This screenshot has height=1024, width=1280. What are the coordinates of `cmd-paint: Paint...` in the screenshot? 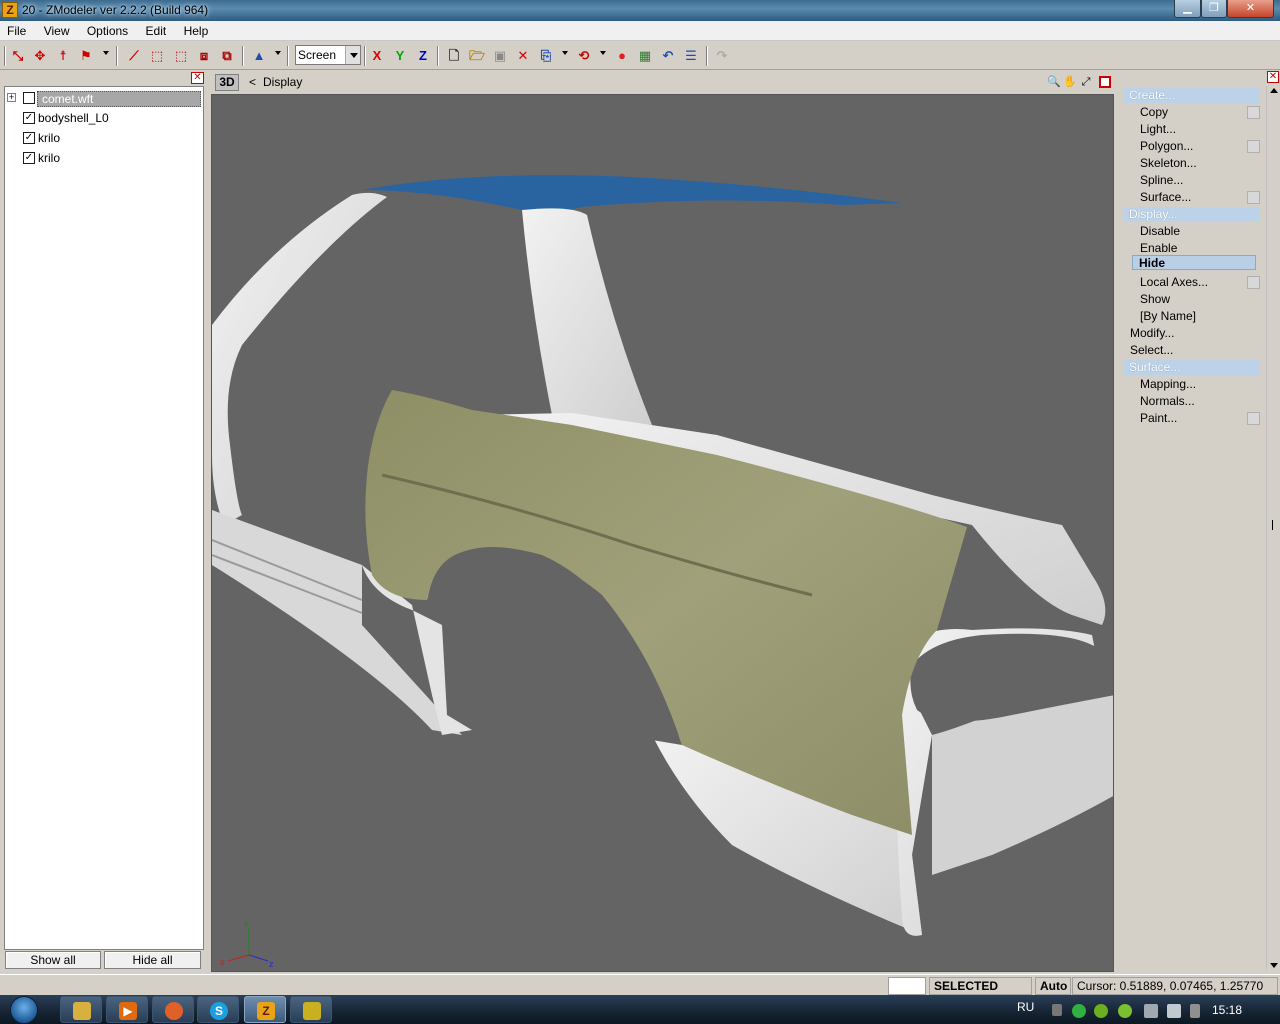 It's located at (1158, 418).